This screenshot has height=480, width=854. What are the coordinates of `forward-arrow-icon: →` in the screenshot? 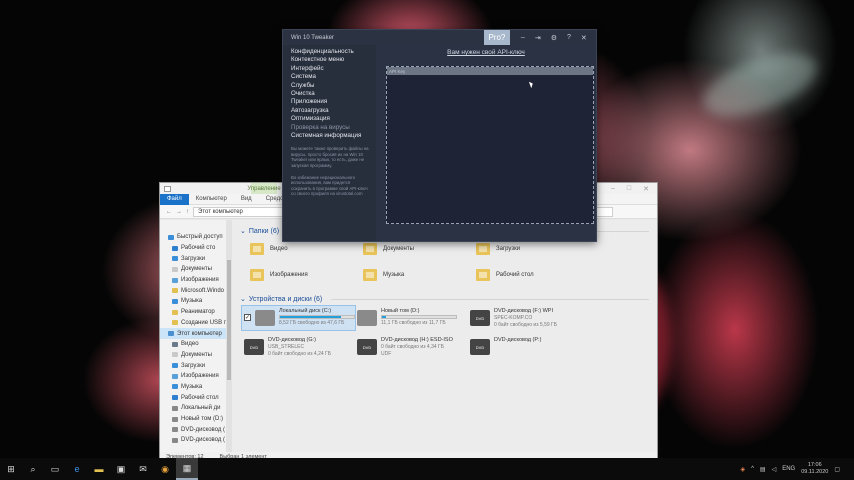 It's located at (179, 212).